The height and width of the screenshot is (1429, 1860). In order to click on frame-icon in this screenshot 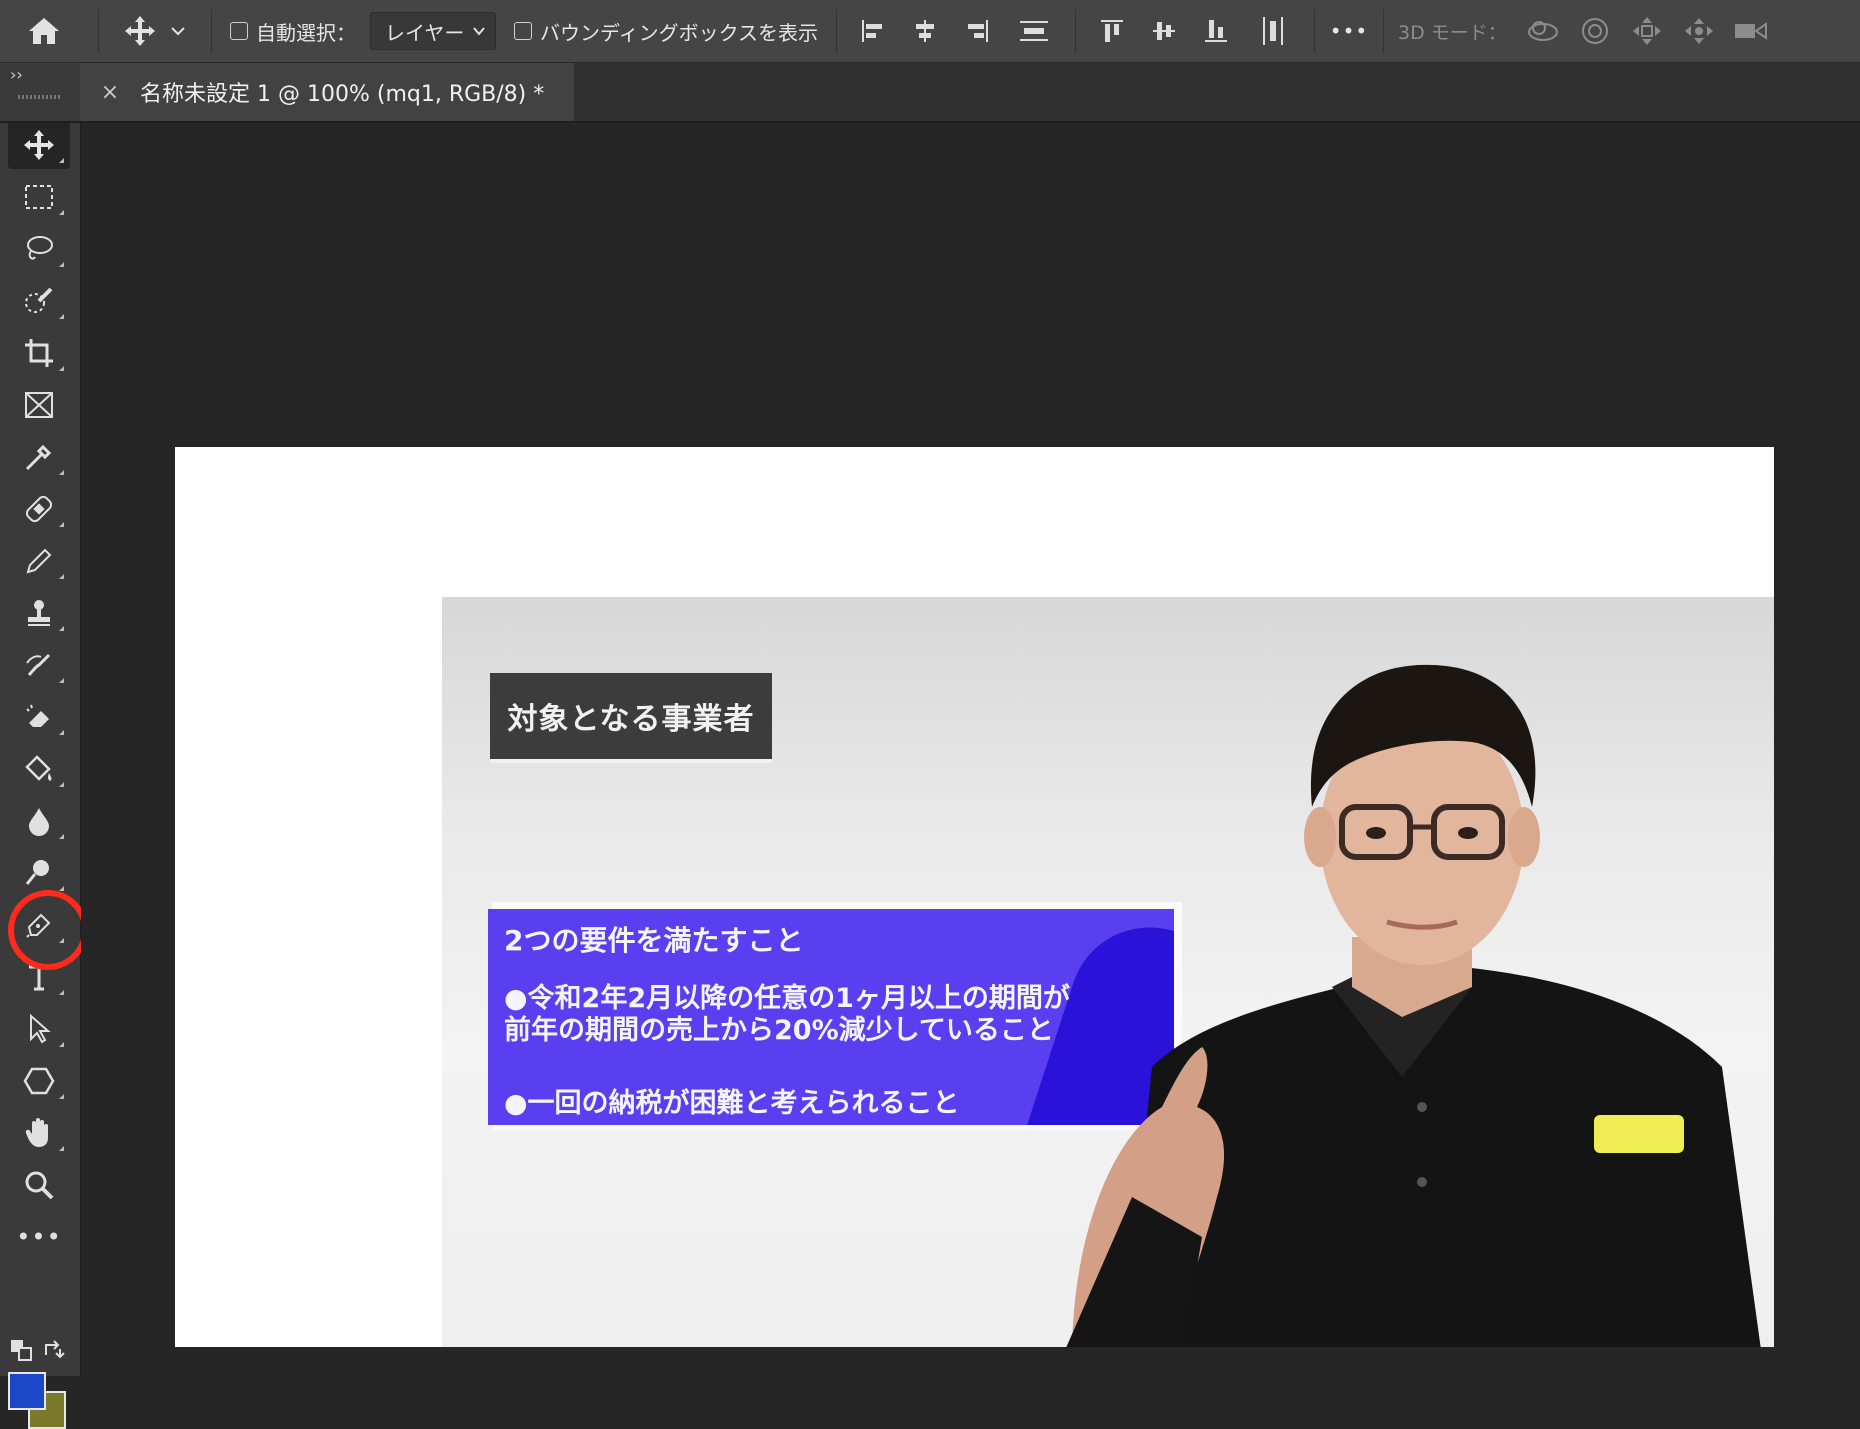, I will do `click(39, 405)`.